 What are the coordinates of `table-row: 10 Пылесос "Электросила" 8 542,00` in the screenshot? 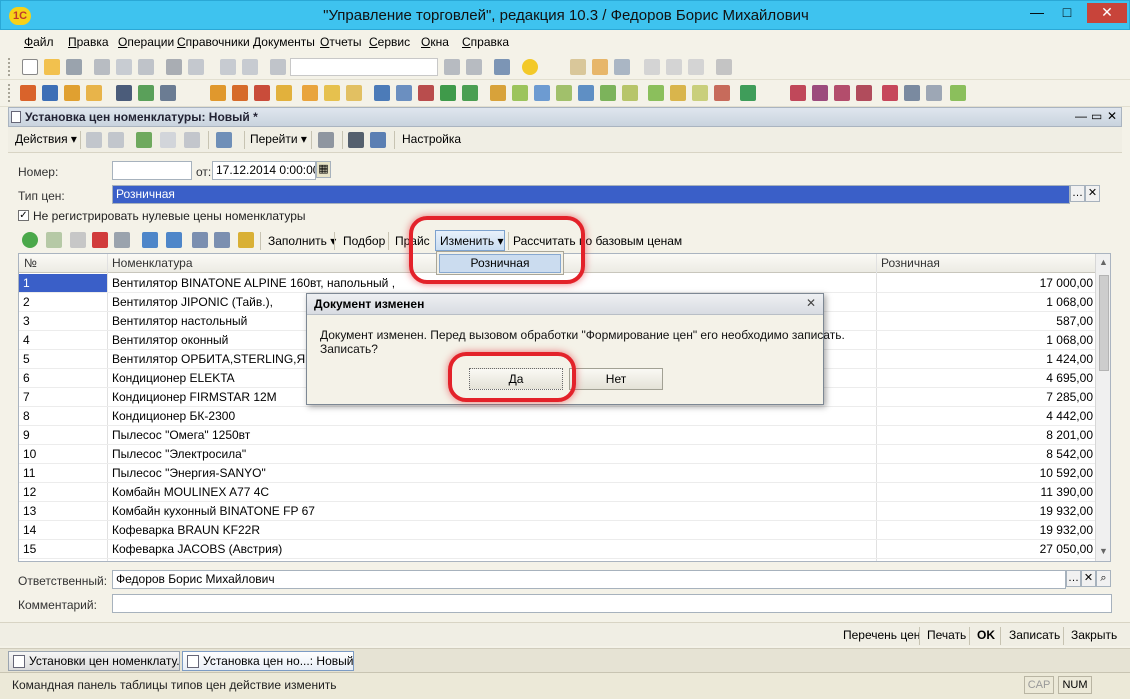 It's located at (557, 454).